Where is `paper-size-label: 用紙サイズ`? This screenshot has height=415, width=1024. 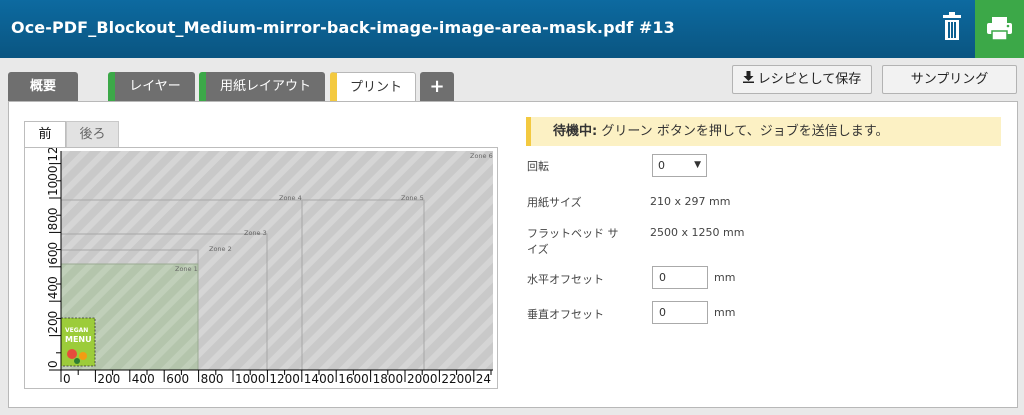
paper-size-label: 用紙サイズ is located at coordinates (554, 202).